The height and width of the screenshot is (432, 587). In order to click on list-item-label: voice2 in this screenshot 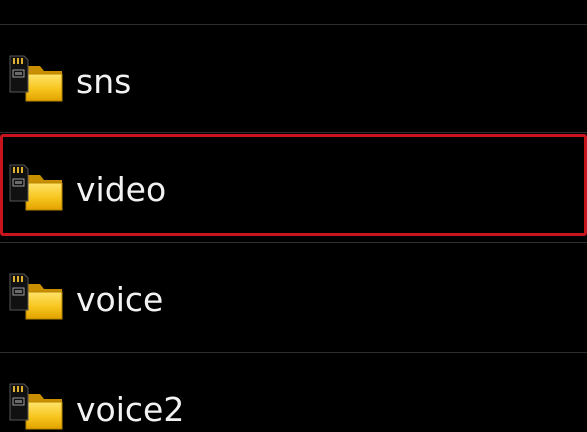, I will do `click(130, 409)`.